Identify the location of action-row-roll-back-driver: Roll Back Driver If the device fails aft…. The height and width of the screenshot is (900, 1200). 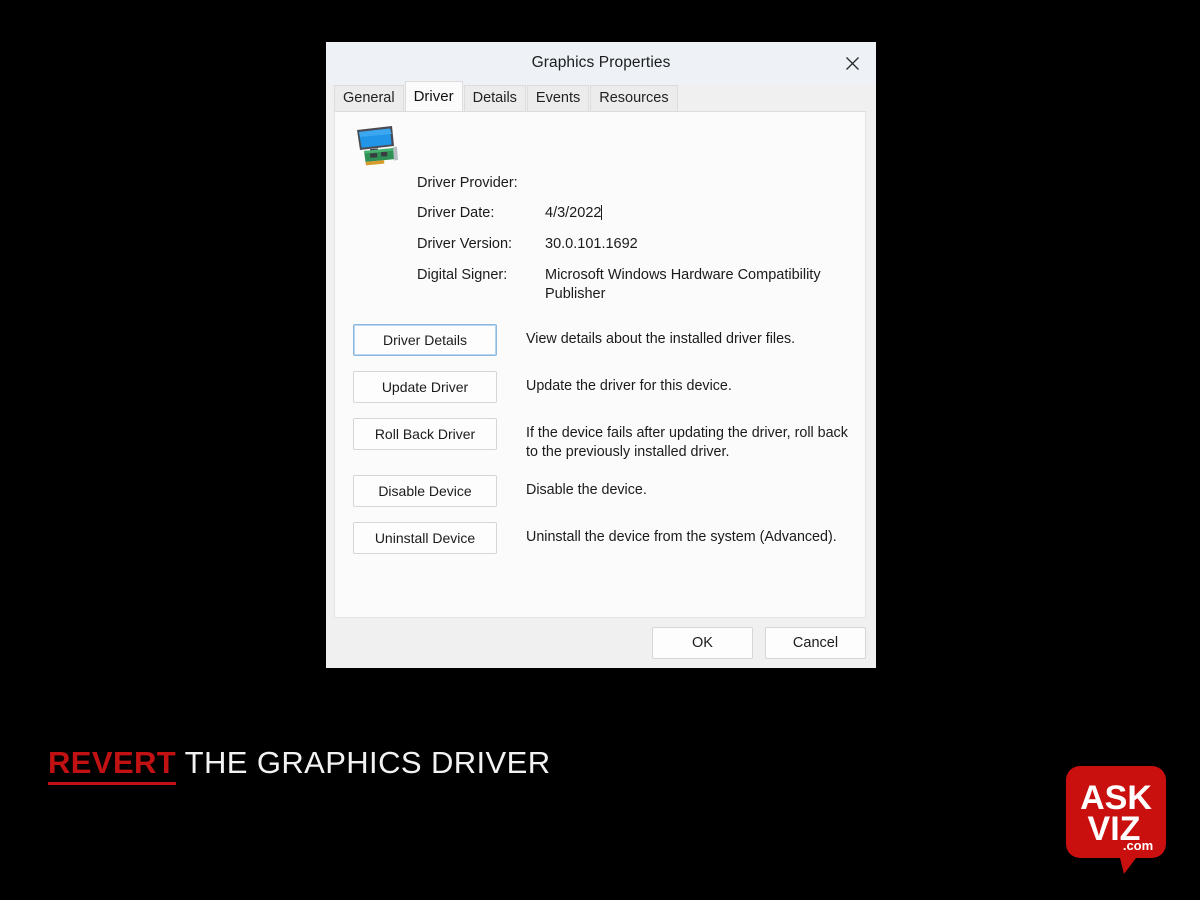
(604, 440).